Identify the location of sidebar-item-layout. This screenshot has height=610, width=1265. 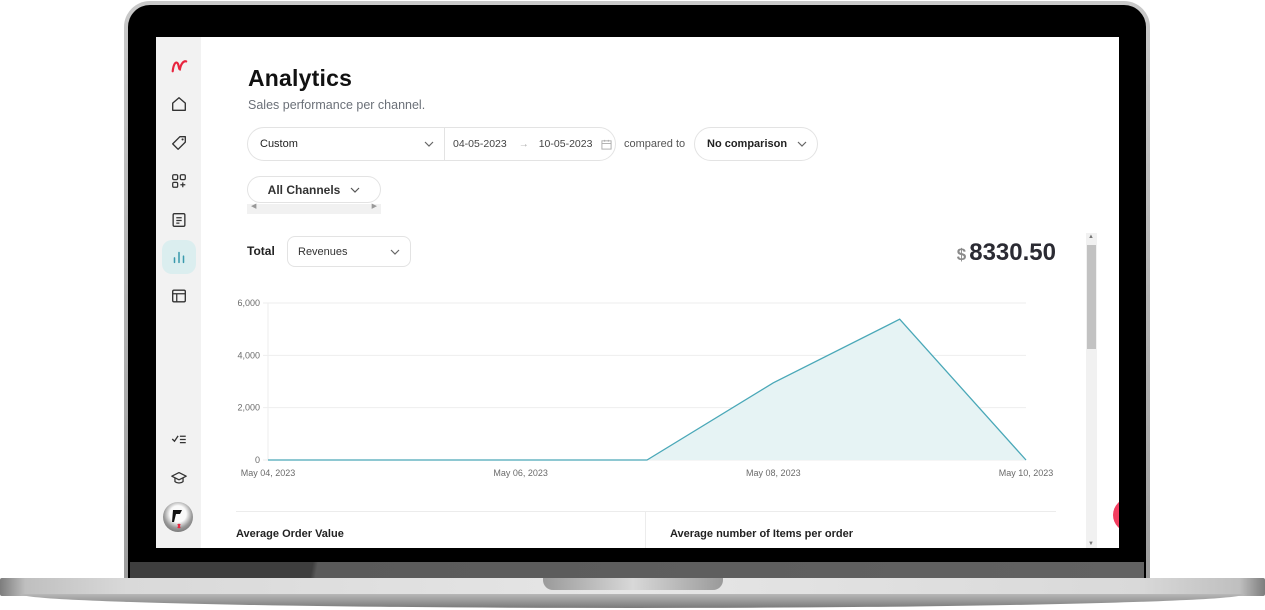
(179, 296).